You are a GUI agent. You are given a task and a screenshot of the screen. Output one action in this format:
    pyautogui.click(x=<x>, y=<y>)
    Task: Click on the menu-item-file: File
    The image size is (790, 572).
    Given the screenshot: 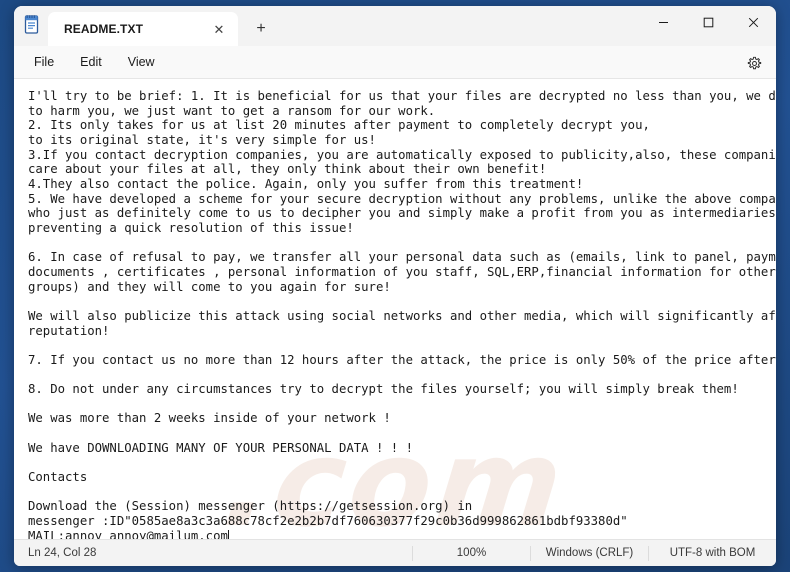 What is the action you would take?
    pyautogui.click(x=44, y=62)
    